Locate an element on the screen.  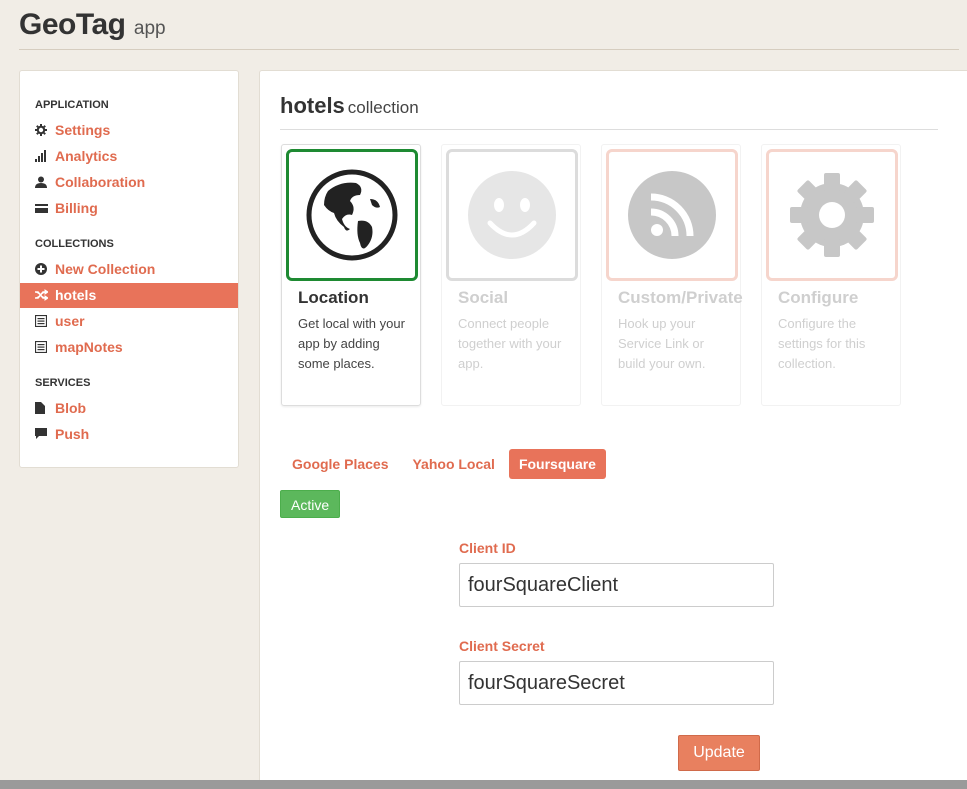
sidebar-item-user: user is located at coordinates (129, 321).